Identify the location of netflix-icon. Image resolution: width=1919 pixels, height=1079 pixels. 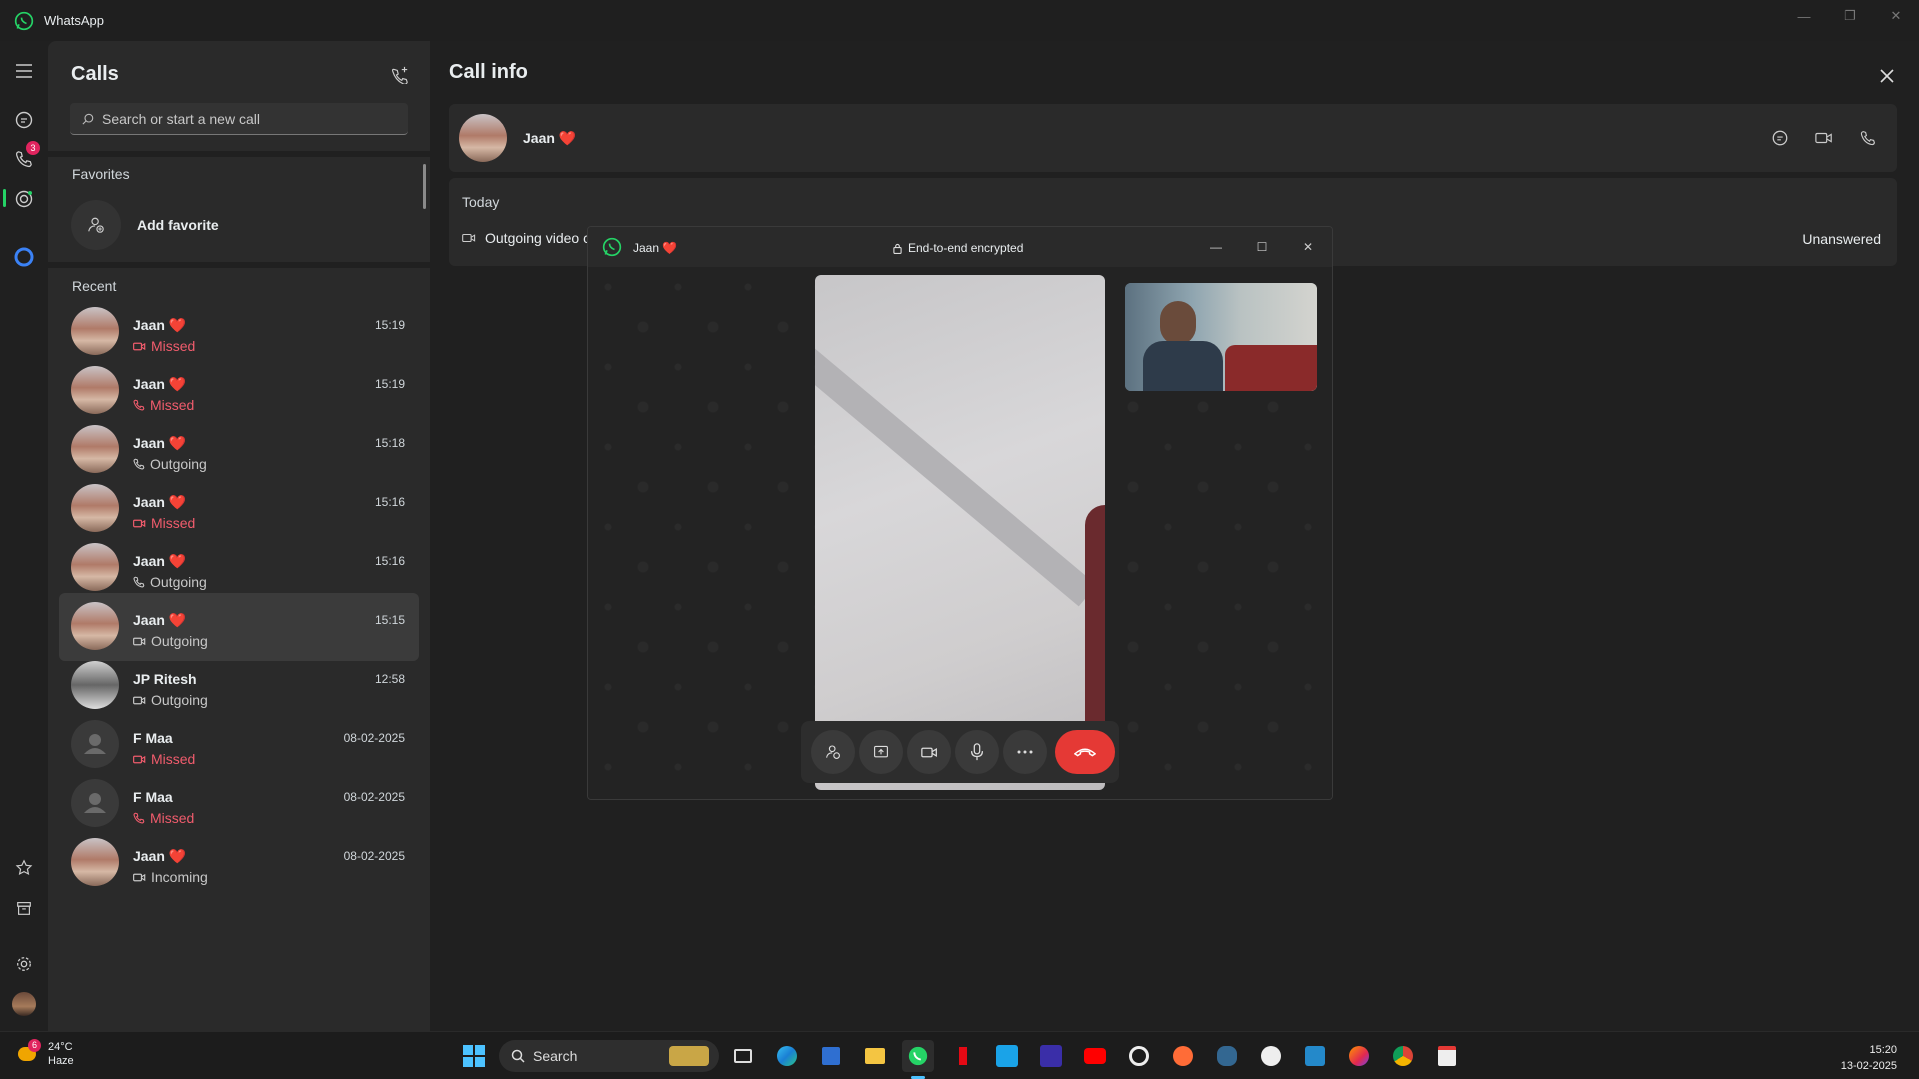
(963, 1056).